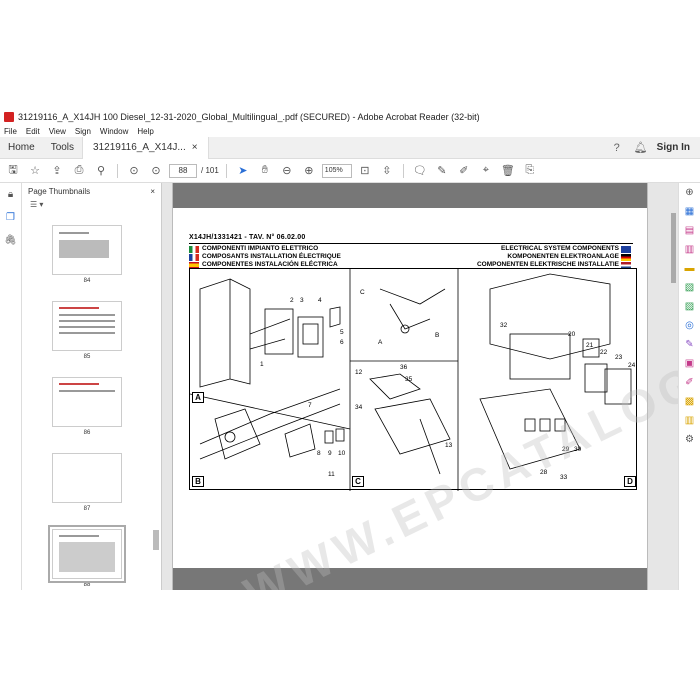 The image size is (700, 700). Describe the element at coordinates (247, 237) in the screenshot. I see `drawing-id: X14JH/1331421 - TAV. N° 06.02.00` at that location.